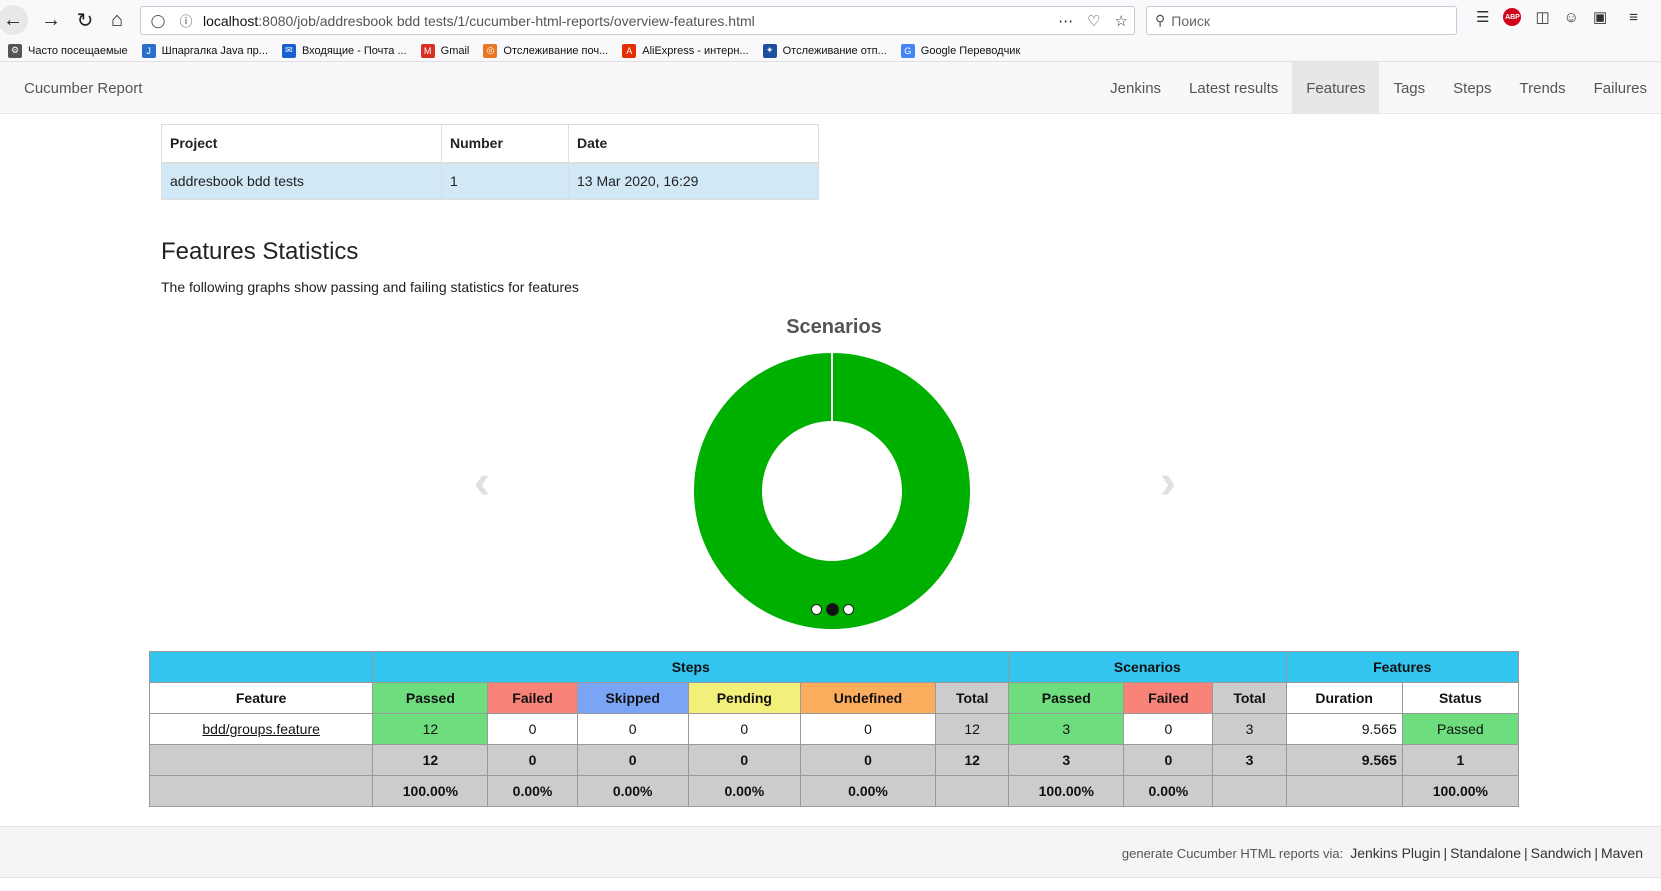 Image resolution: width=1661 pixels, height=891 pixels. Describe the element at coordinates (632, 698) in the screenshot. I see `col-header-steps-skipped: Skipped` at that location.